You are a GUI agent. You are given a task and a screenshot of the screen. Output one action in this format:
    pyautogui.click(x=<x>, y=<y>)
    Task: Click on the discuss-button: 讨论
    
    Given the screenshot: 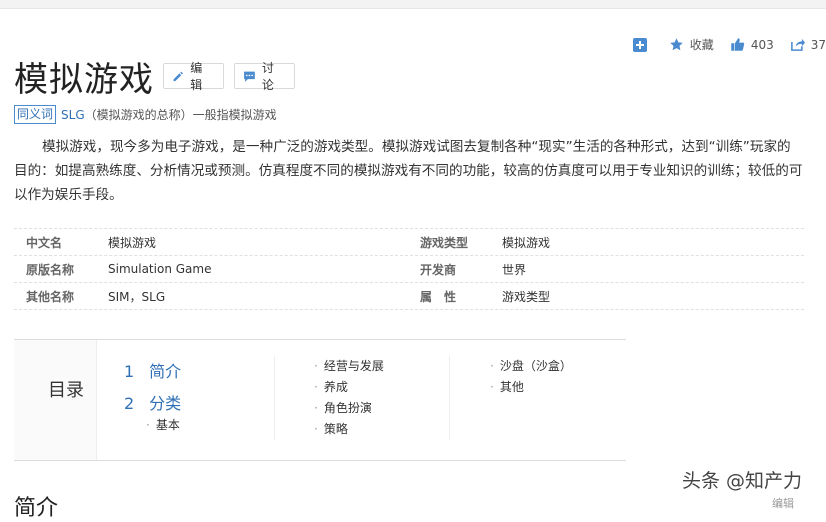 What is the action you would take?
    pyautogui.click(x=264, y=76)
    